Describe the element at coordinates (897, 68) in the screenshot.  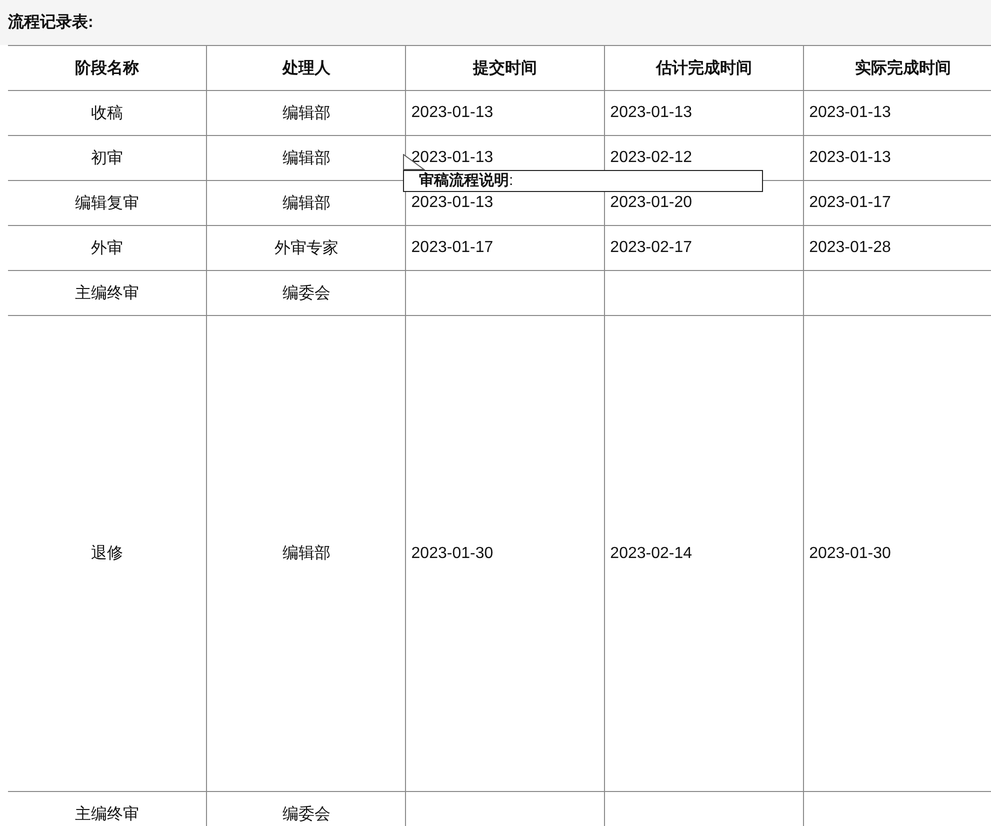
I see `column-header: 实际完成时间` at that location.